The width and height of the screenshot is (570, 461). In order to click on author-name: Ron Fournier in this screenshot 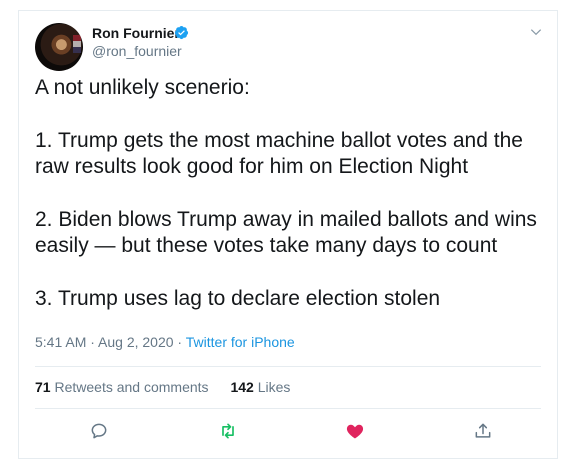, I will do `click(136, 33)`.